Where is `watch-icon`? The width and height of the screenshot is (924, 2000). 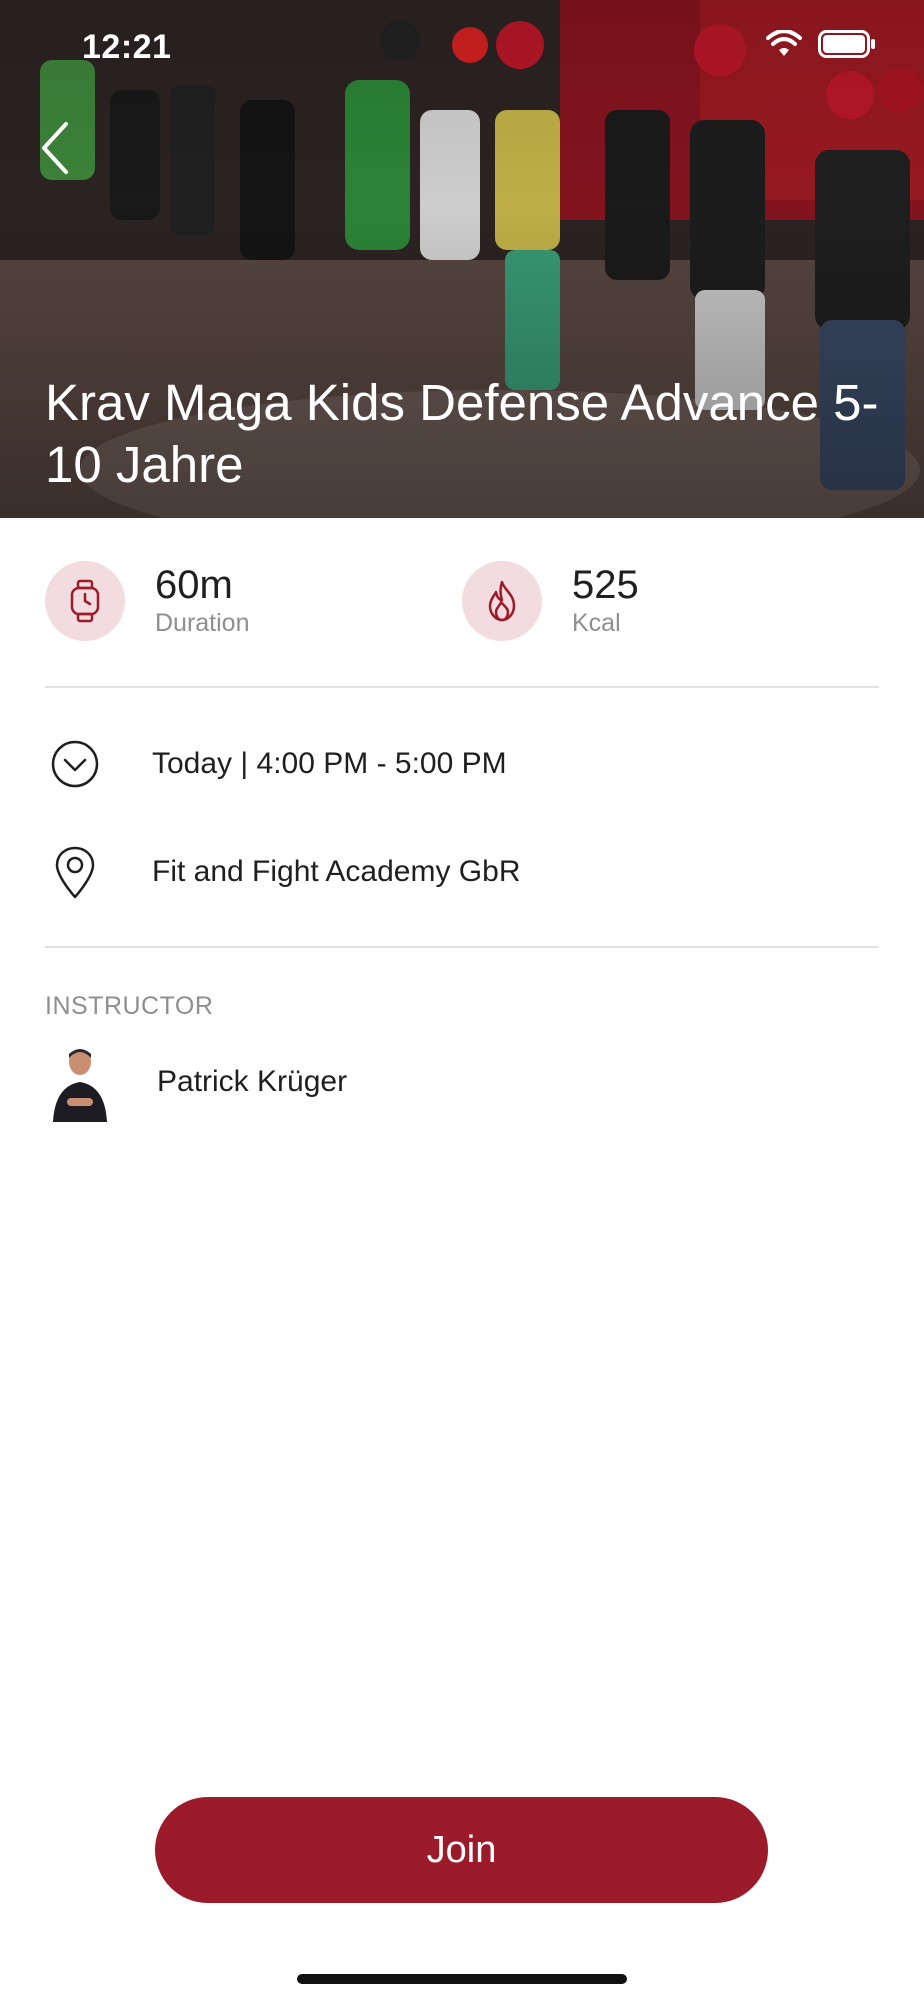 watch-icon is located at coordinates (85, 601).